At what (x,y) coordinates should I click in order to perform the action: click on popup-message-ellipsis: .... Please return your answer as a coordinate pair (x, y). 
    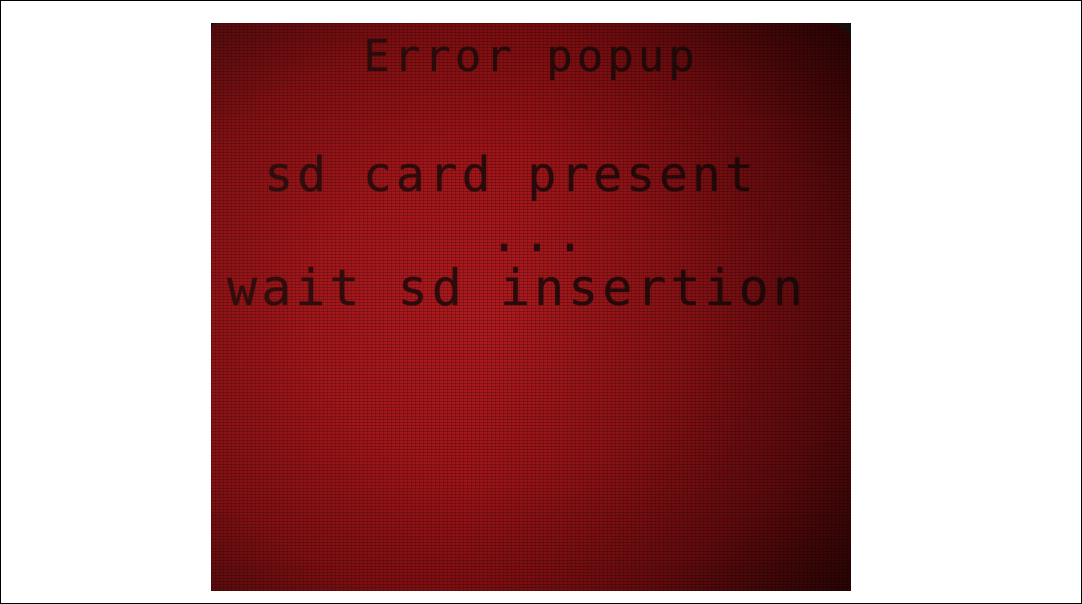
    Looking at the image, I should click on (539, 235).